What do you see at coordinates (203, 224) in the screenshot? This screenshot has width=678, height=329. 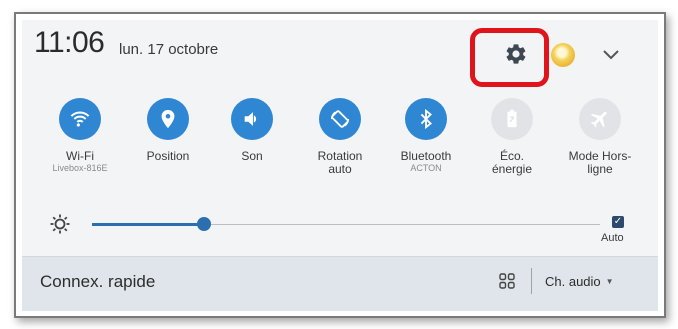 I see `brightness-slider-thumb` at bounding box center [203, 224].